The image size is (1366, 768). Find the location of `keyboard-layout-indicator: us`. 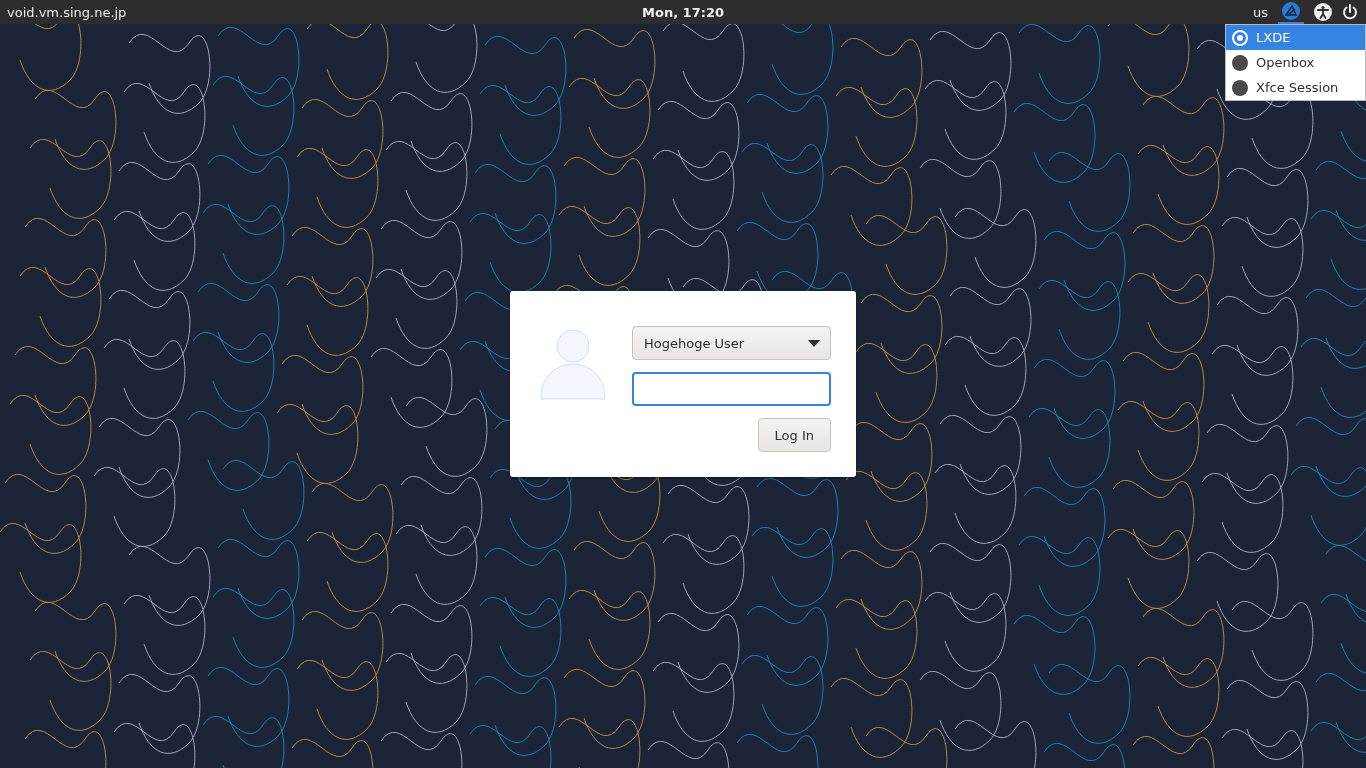

keyboard-layout-indicator: us is located at coordinates (1260, 12).